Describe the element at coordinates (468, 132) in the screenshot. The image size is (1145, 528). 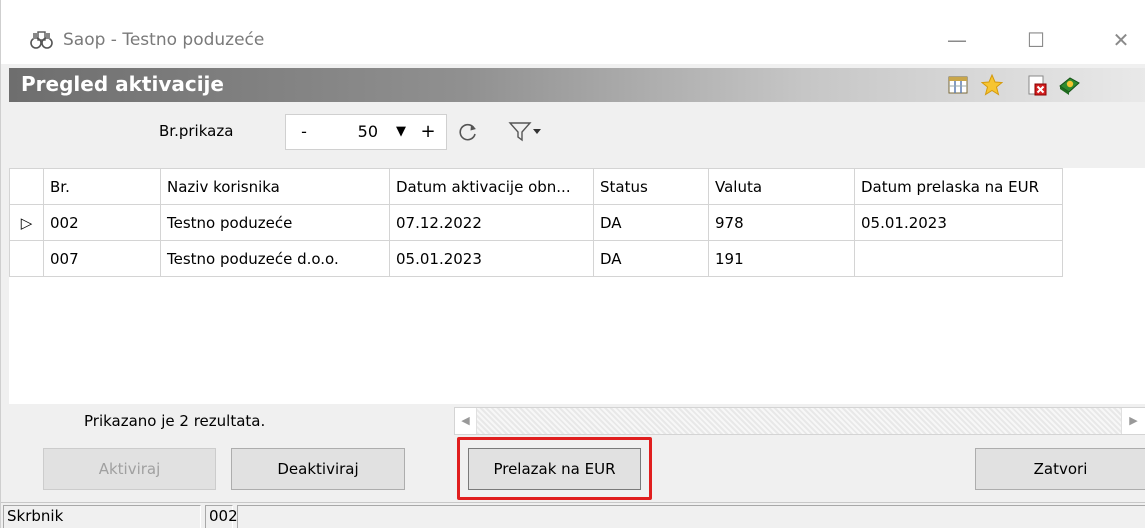
I see `refresh-icon` at that location.